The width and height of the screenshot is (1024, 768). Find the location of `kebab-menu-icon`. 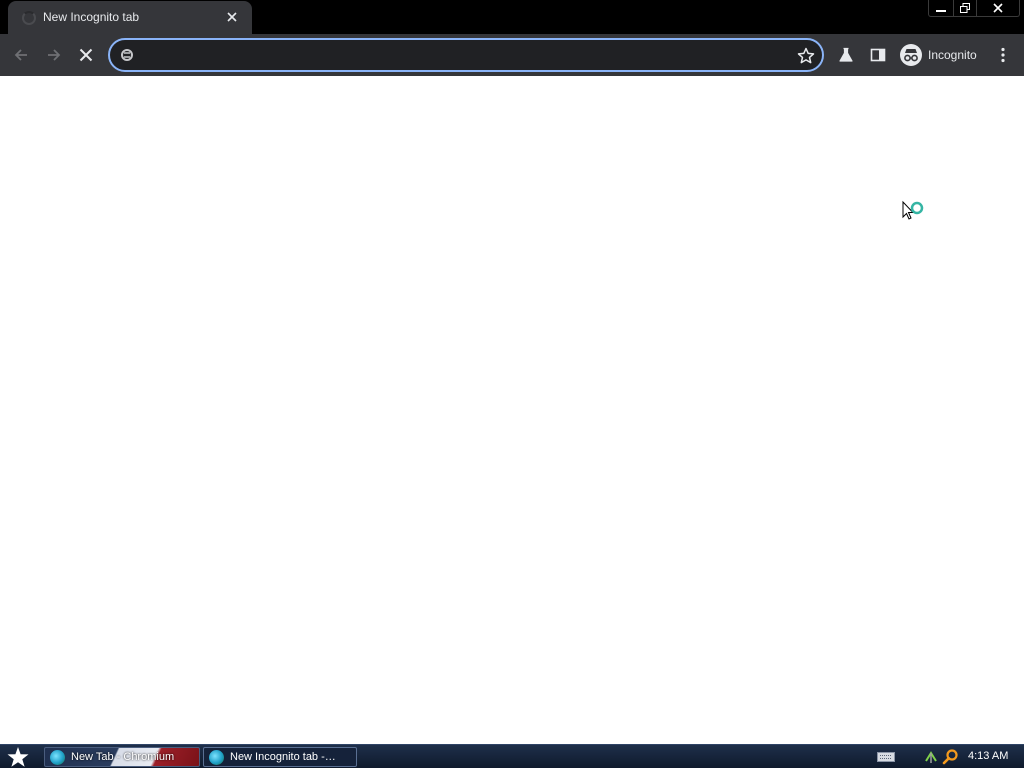

kebab-menu-icon is located at coordinates (1003, 55).